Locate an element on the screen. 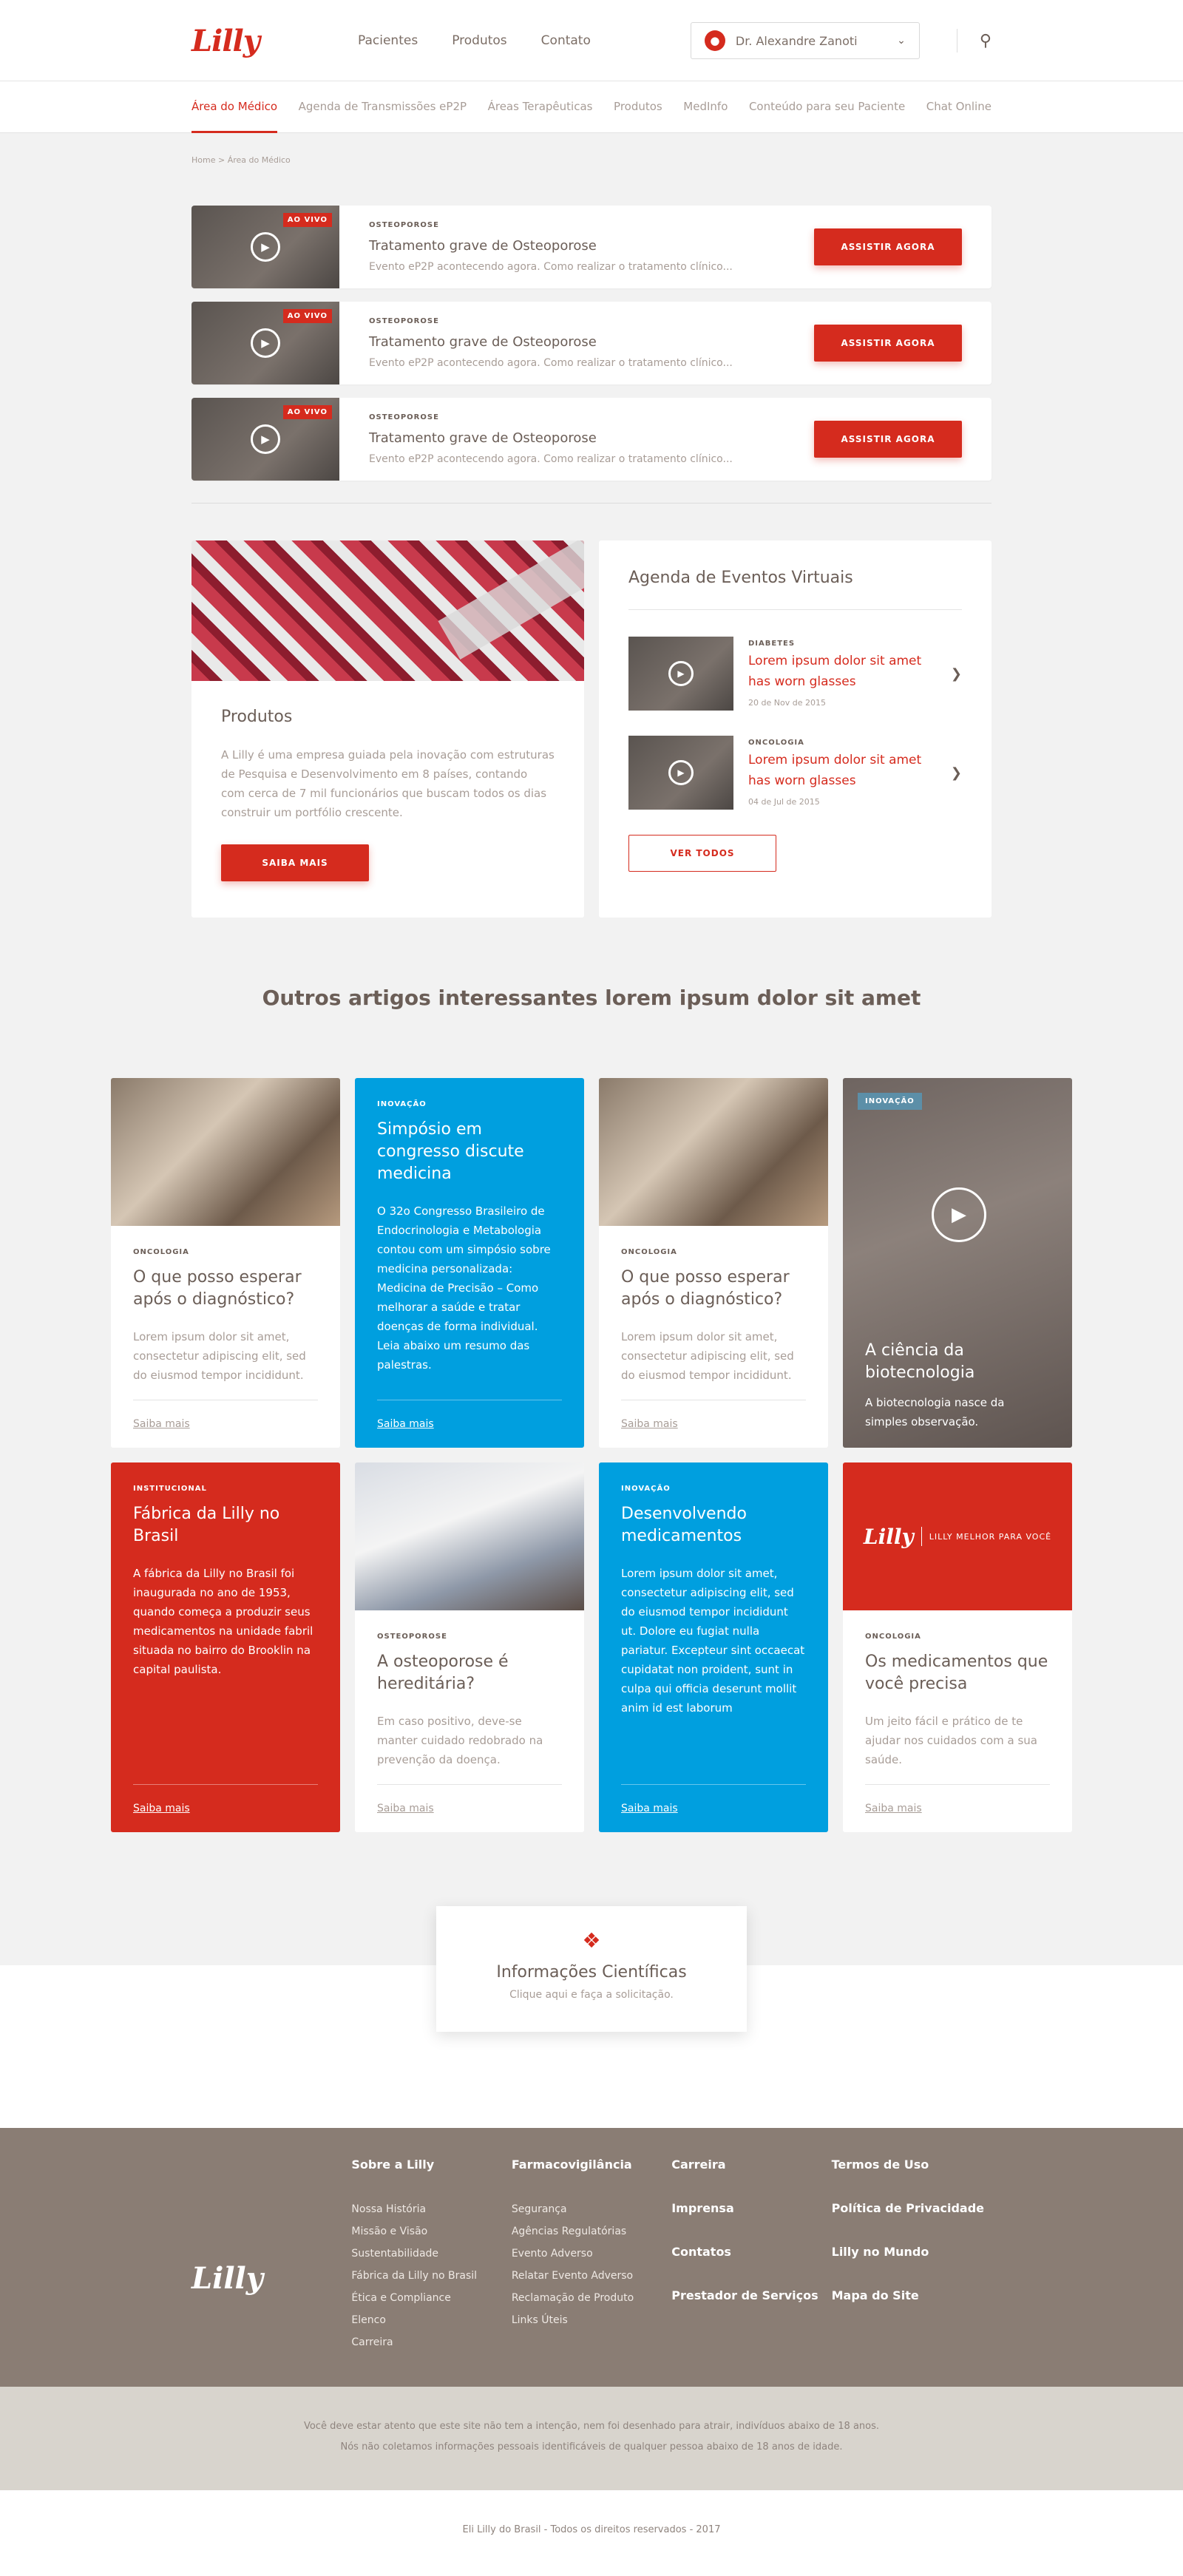  nav-produtos: Produtos is located at coordinates (479, 40).